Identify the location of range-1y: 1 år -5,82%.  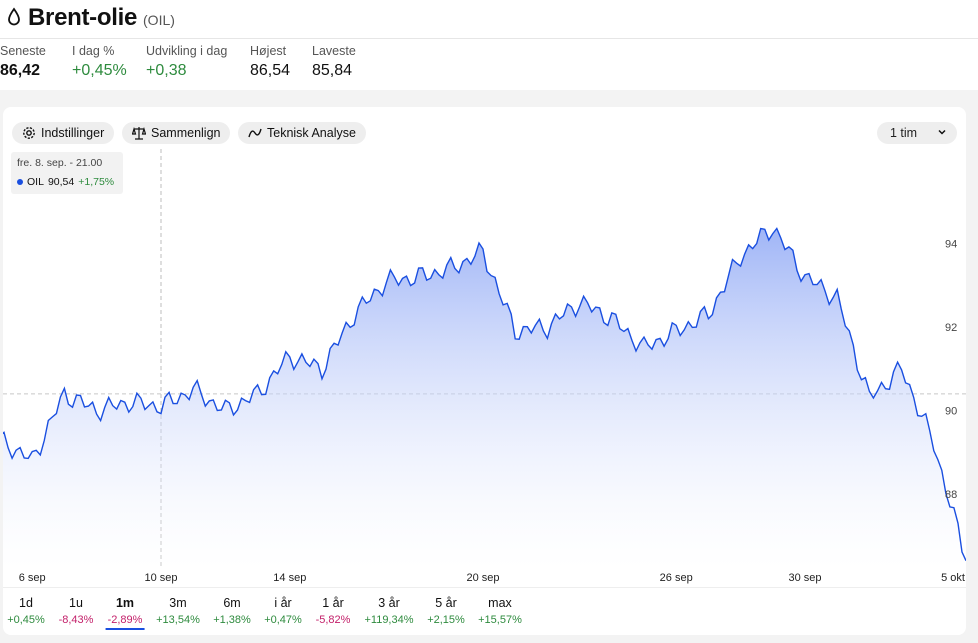
(333, 611).